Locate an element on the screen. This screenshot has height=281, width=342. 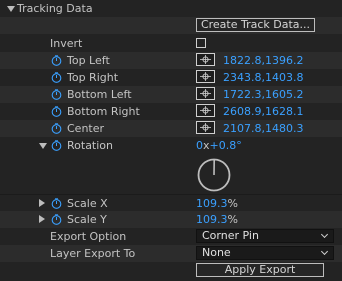
point-value: 1722.3,1605.2 is located at coordinates (263, 94).